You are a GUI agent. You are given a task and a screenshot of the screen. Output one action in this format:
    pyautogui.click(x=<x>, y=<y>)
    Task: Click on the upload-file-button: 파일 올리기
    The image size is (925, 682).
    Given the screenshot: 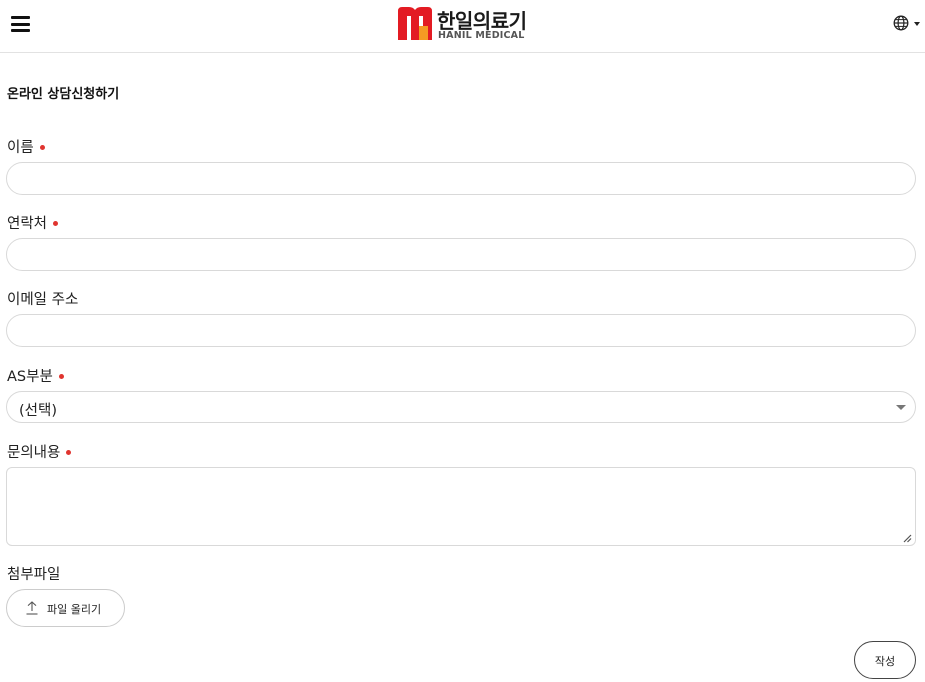 What is the action you would take?
    pyautogui.click(x=65, y=608)
    